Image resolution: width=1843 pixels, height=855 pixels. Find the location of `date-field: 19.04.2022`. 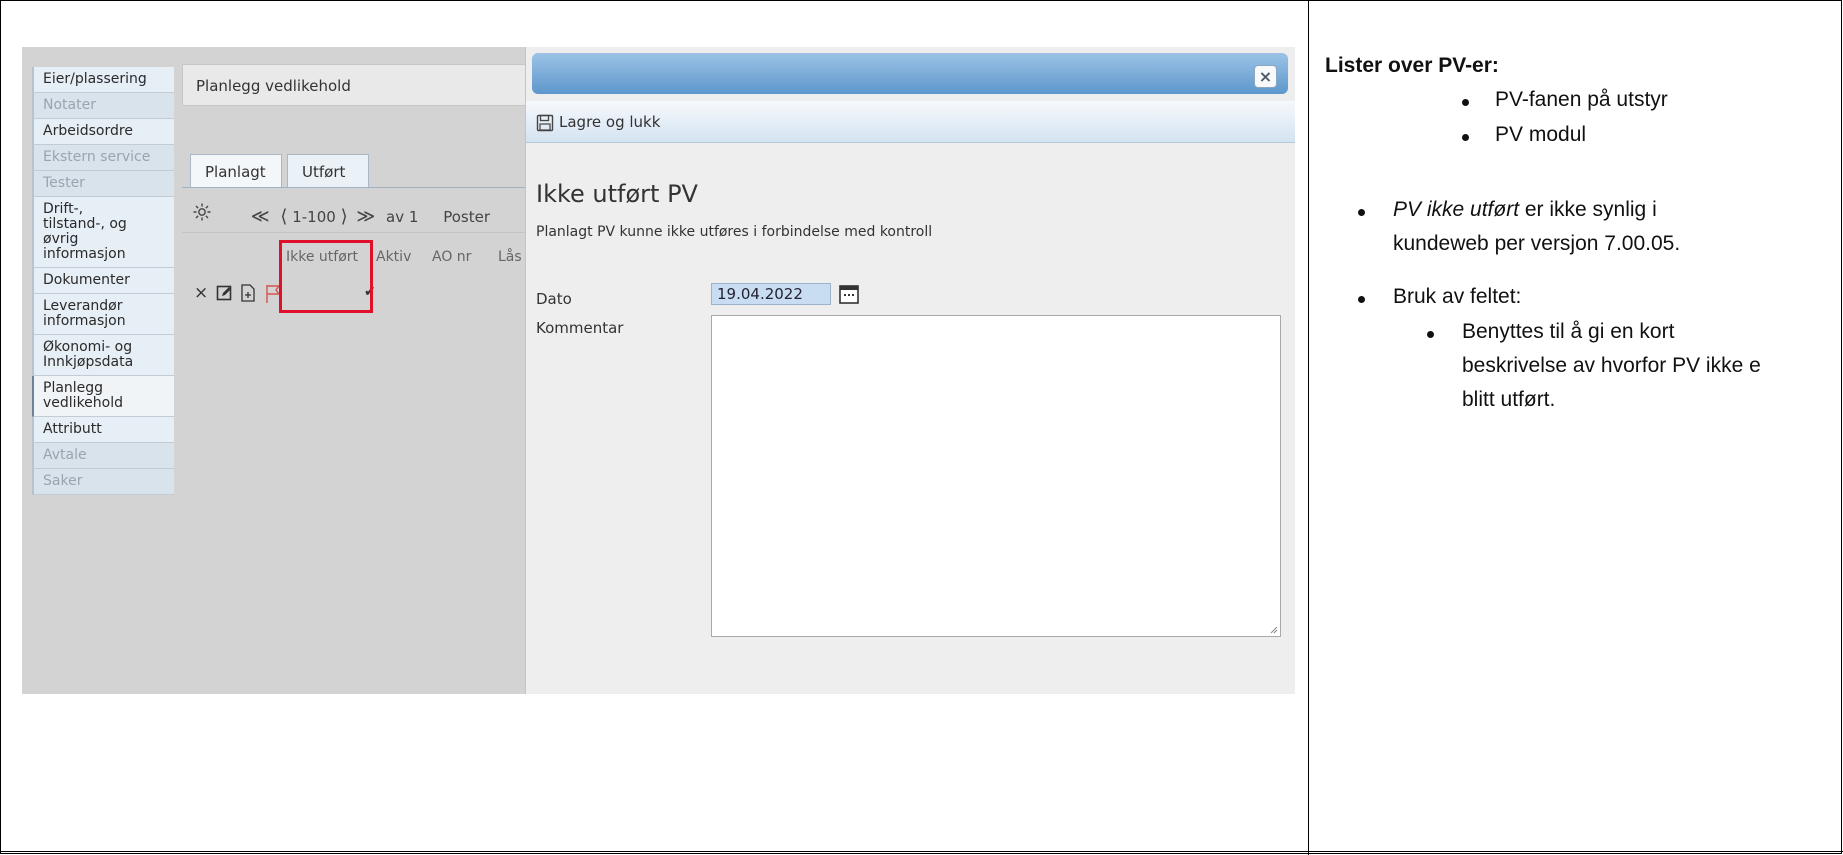

date-field: 19.04.2022 is located at coordinates (771, 294).